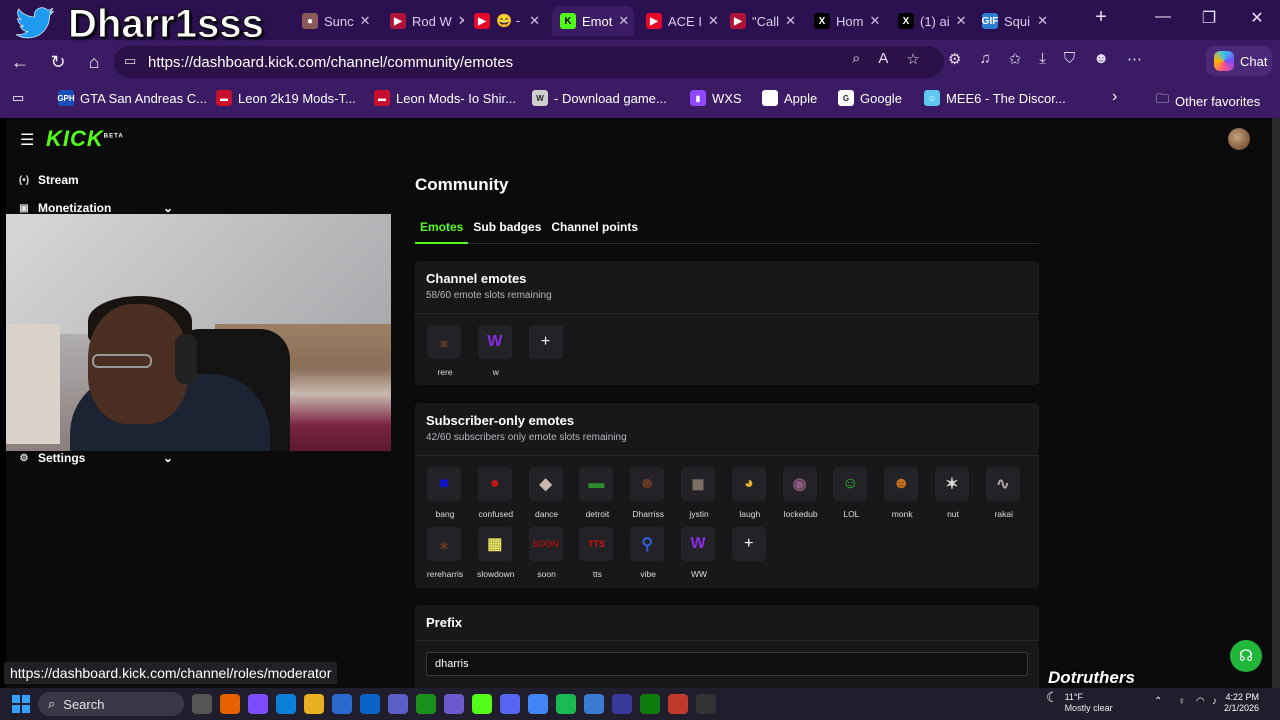  What do you see at coordinates (1079, 702) in the screenshot?
I see `weather-widget: ☾ 11°F Mostly clear` at bounding box center [1079, 702].